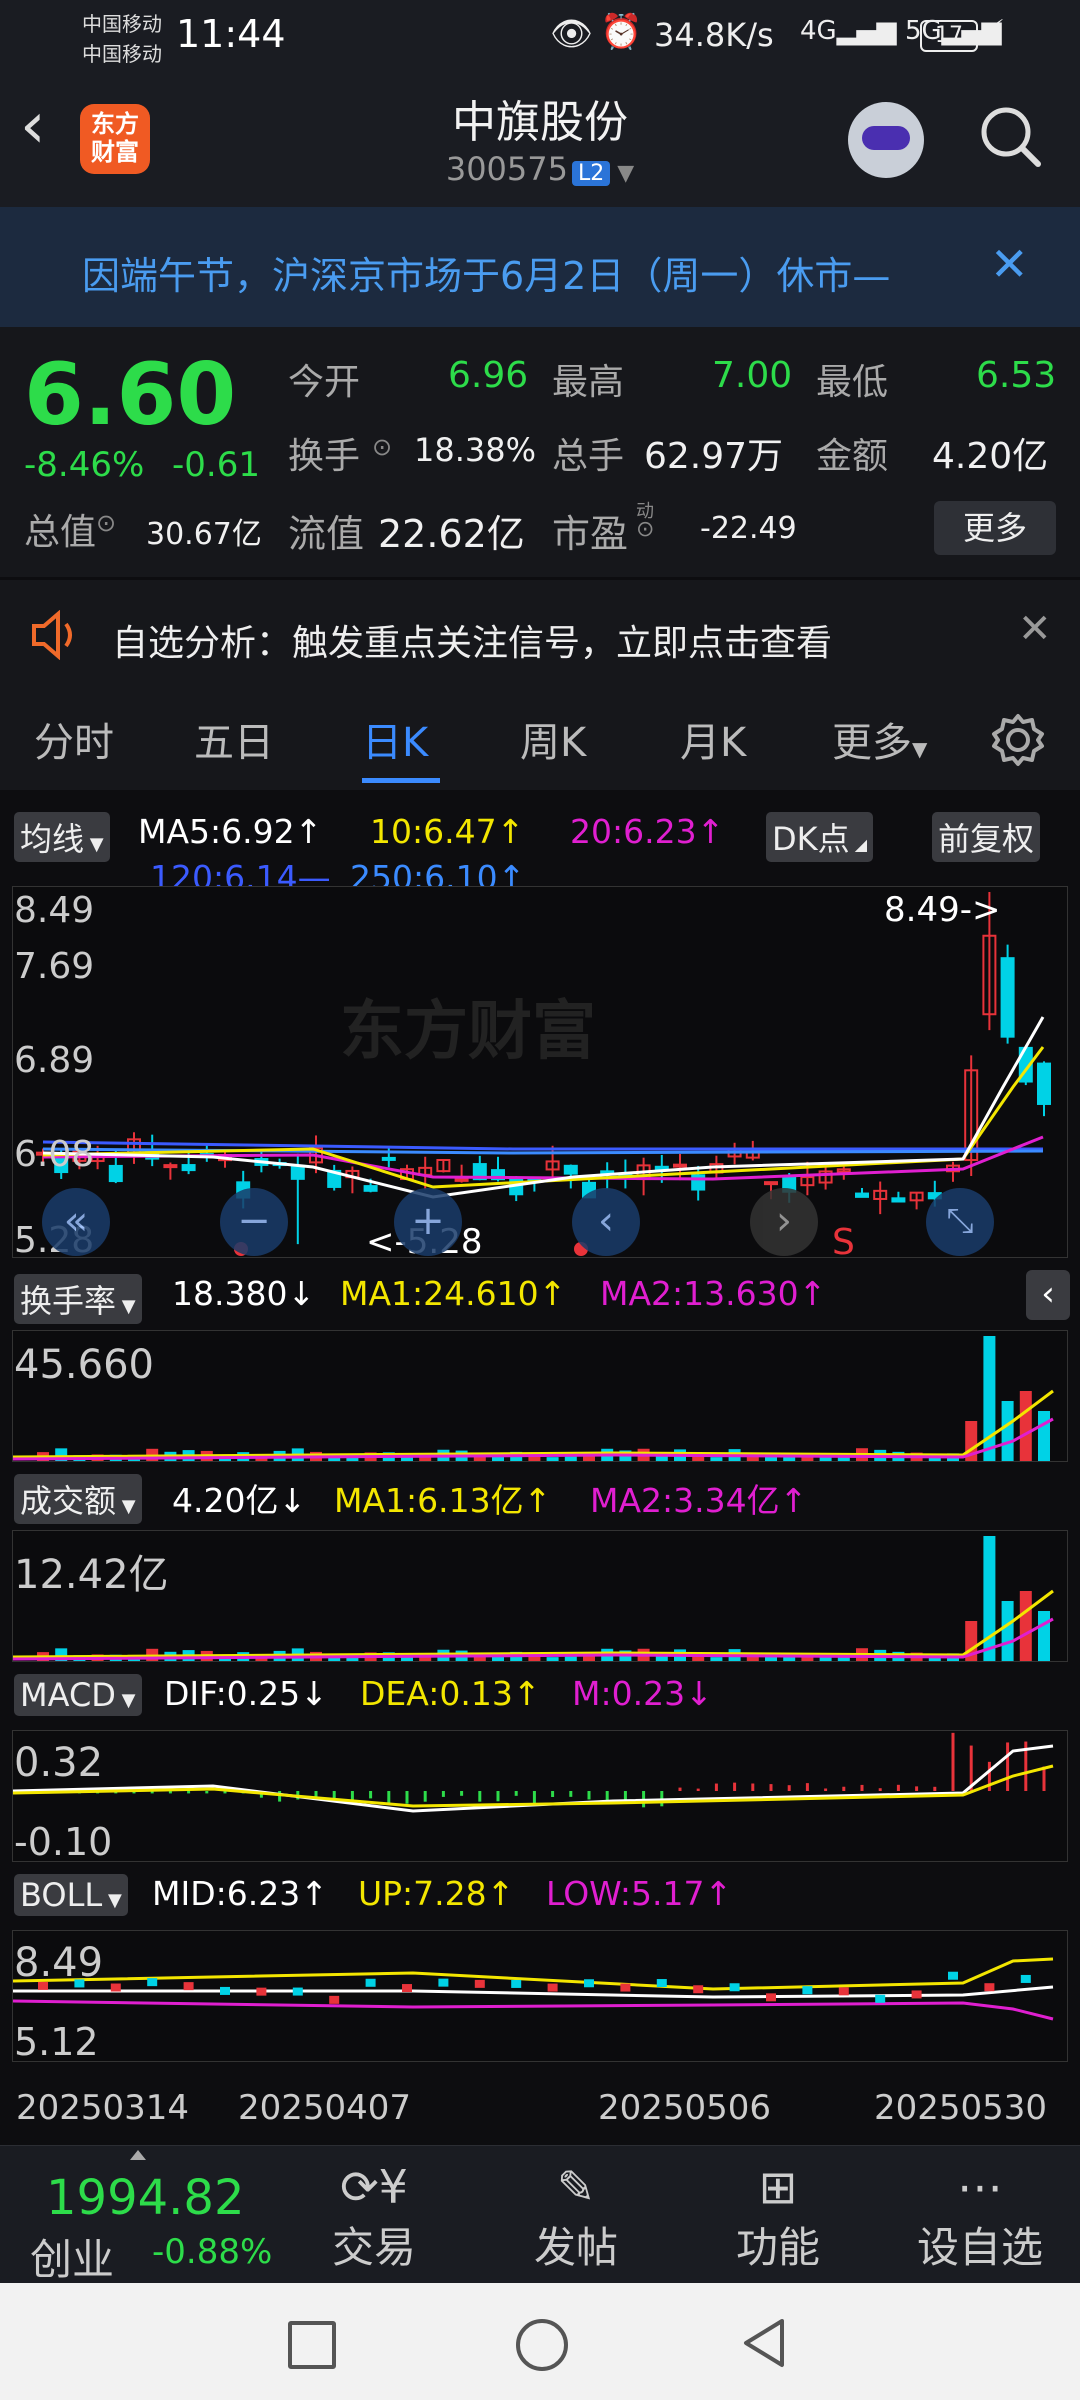 Image resolution: width=1080 pixels, height=2400 pixels. What do you see at coordinates (54, 966) in the screenshot?
I see `y-axis-2: 7.69` at bounding box center [54, 966].